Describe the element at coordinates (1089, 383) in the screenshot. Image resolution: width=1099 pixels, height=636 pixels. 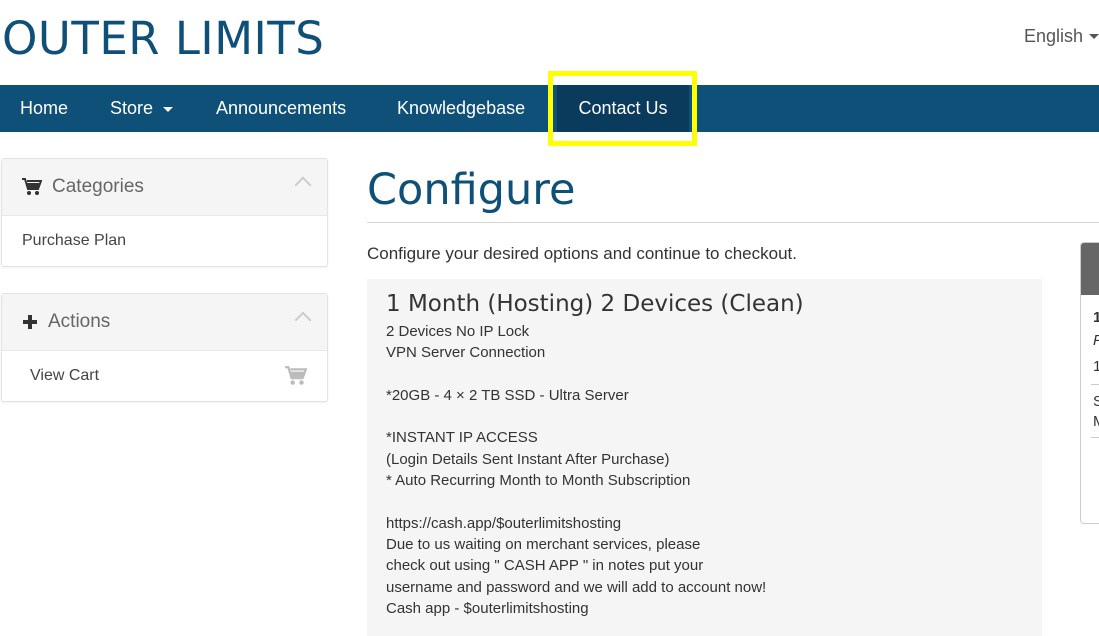
I see `order-summary-panel: 1 F 1 S M` at that location.